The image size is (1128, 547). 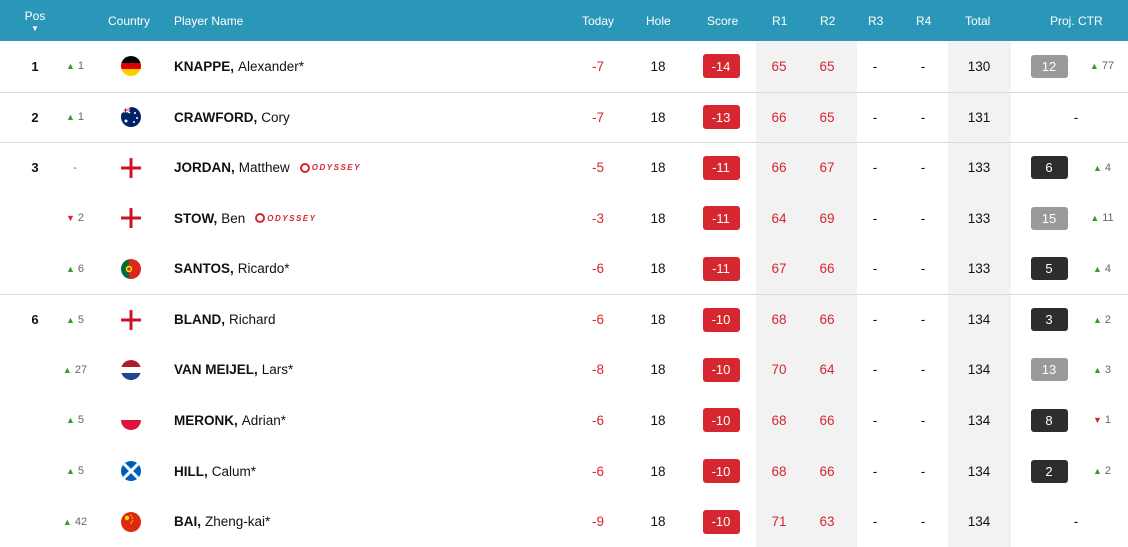 What do you see at coordinates (267, 168) in the screenshot?
I see `player-name-link: JORDAN, Matthew ODYSSEY` at bounding box center [267, 168].